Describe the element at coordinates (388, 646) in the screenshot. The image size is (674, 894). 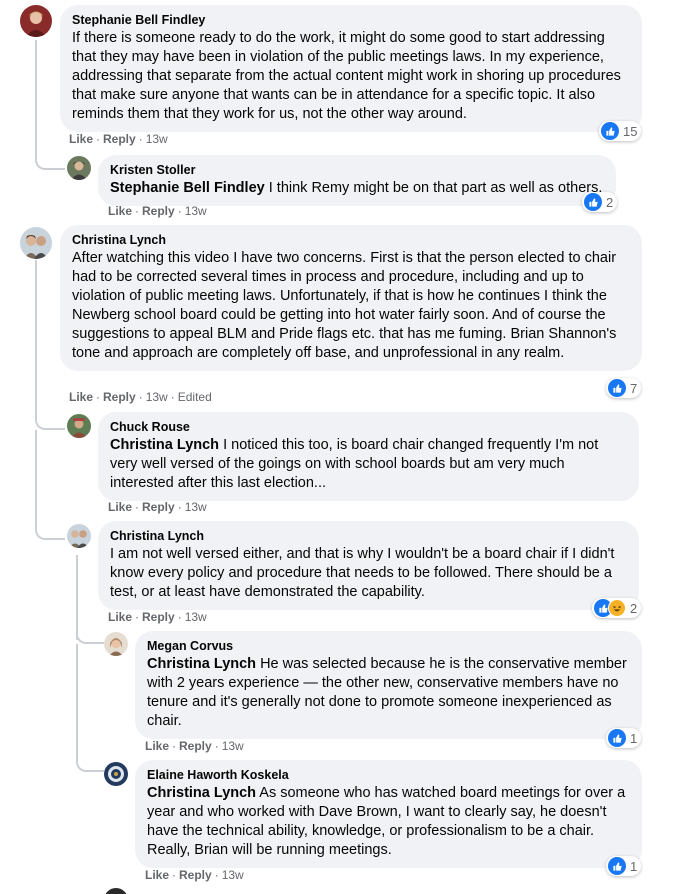
I see `comment-author: Megan Corvus` at that location.